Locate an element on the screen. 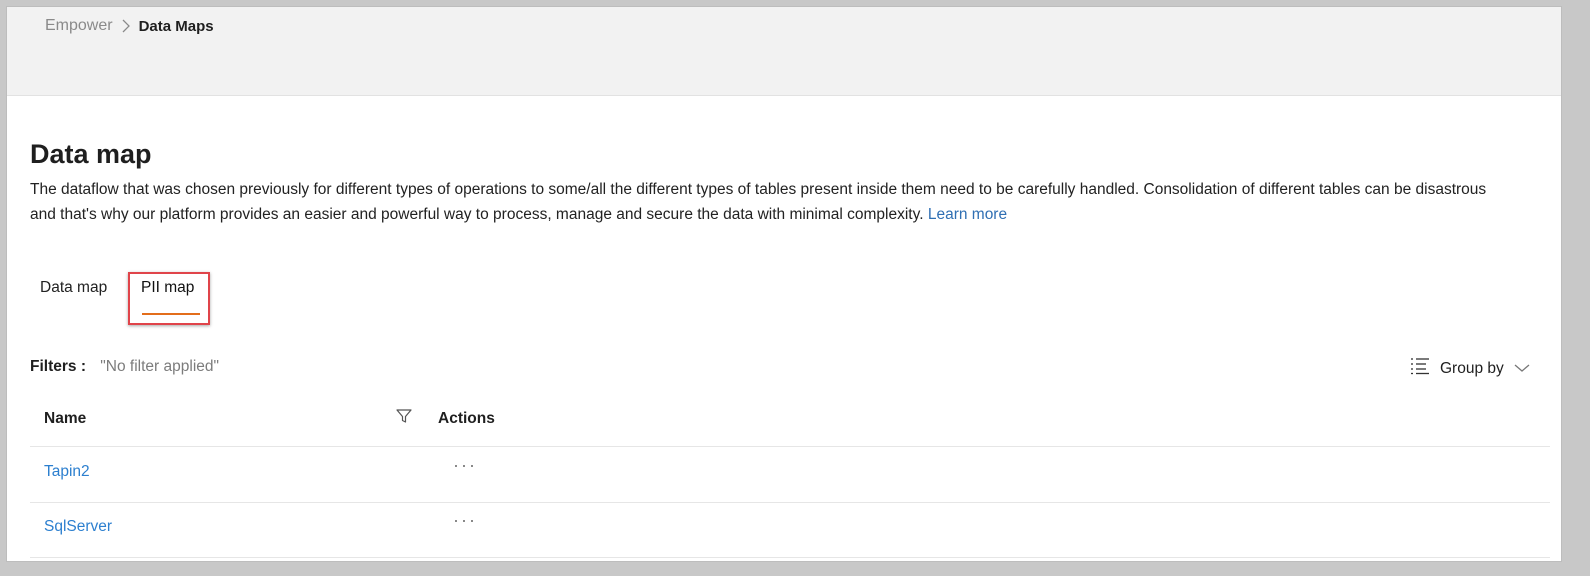  learn-more-link: Learn more is located at coordinates (967, 214).